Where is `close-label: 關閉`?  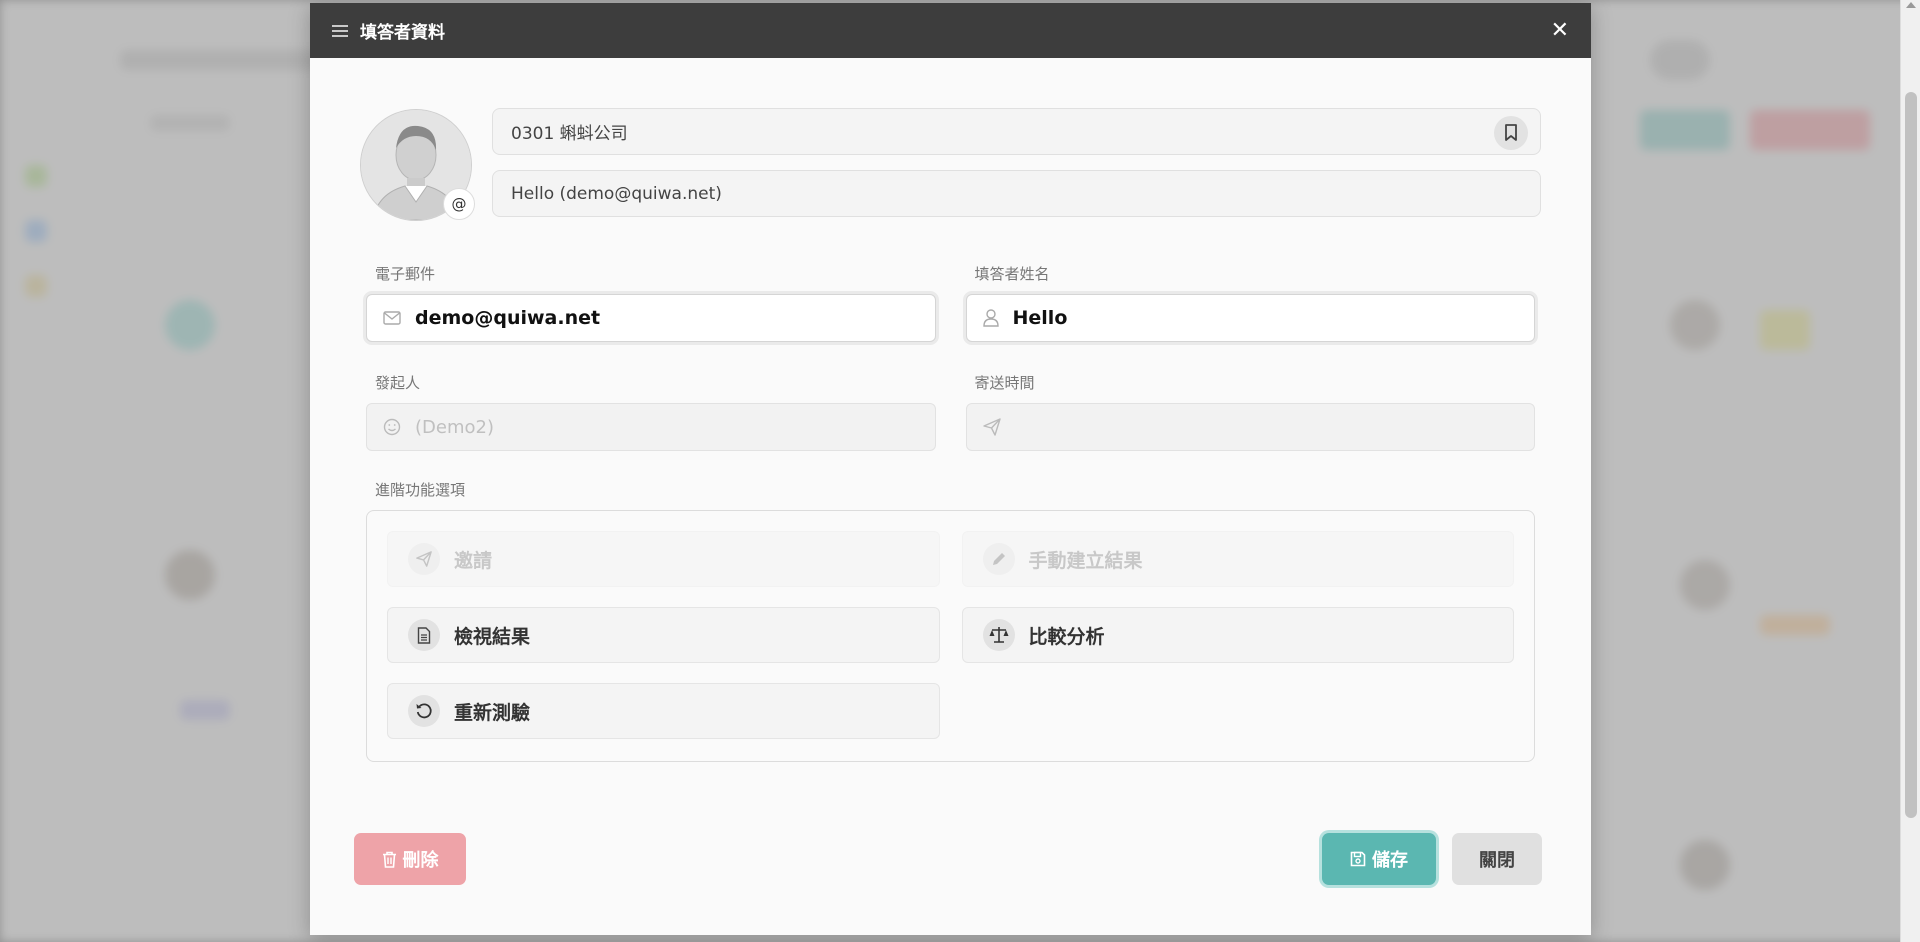 close-label: 關閉 is located at coordinates (1497, 860).